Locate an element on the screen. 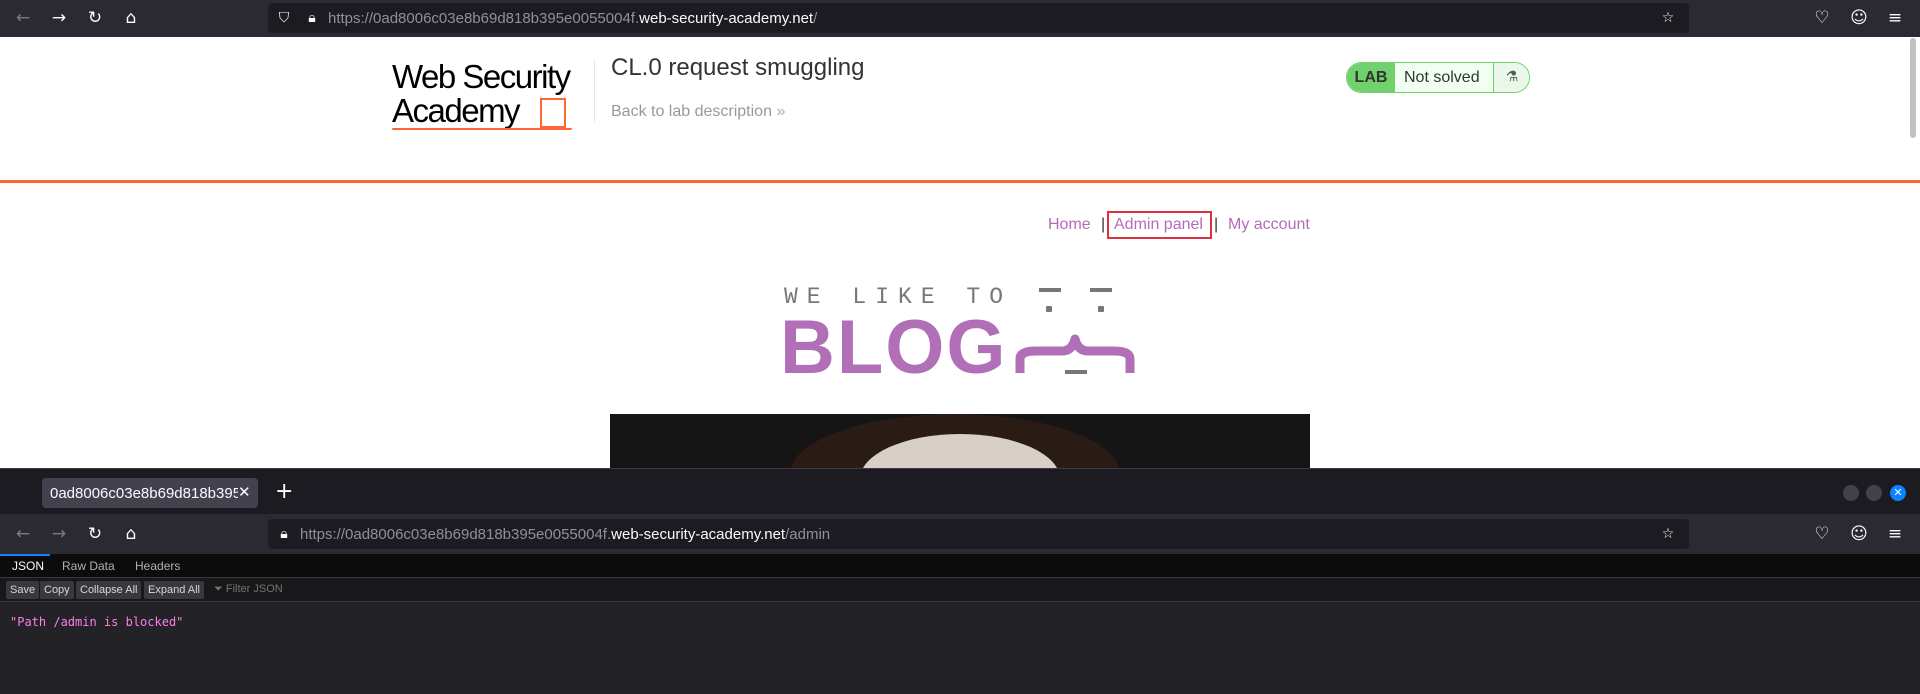 Image resolution: width=1920 pixels, height=694 pixels. collapse-all-button: Collapse All is located at coordinates (109, 590).